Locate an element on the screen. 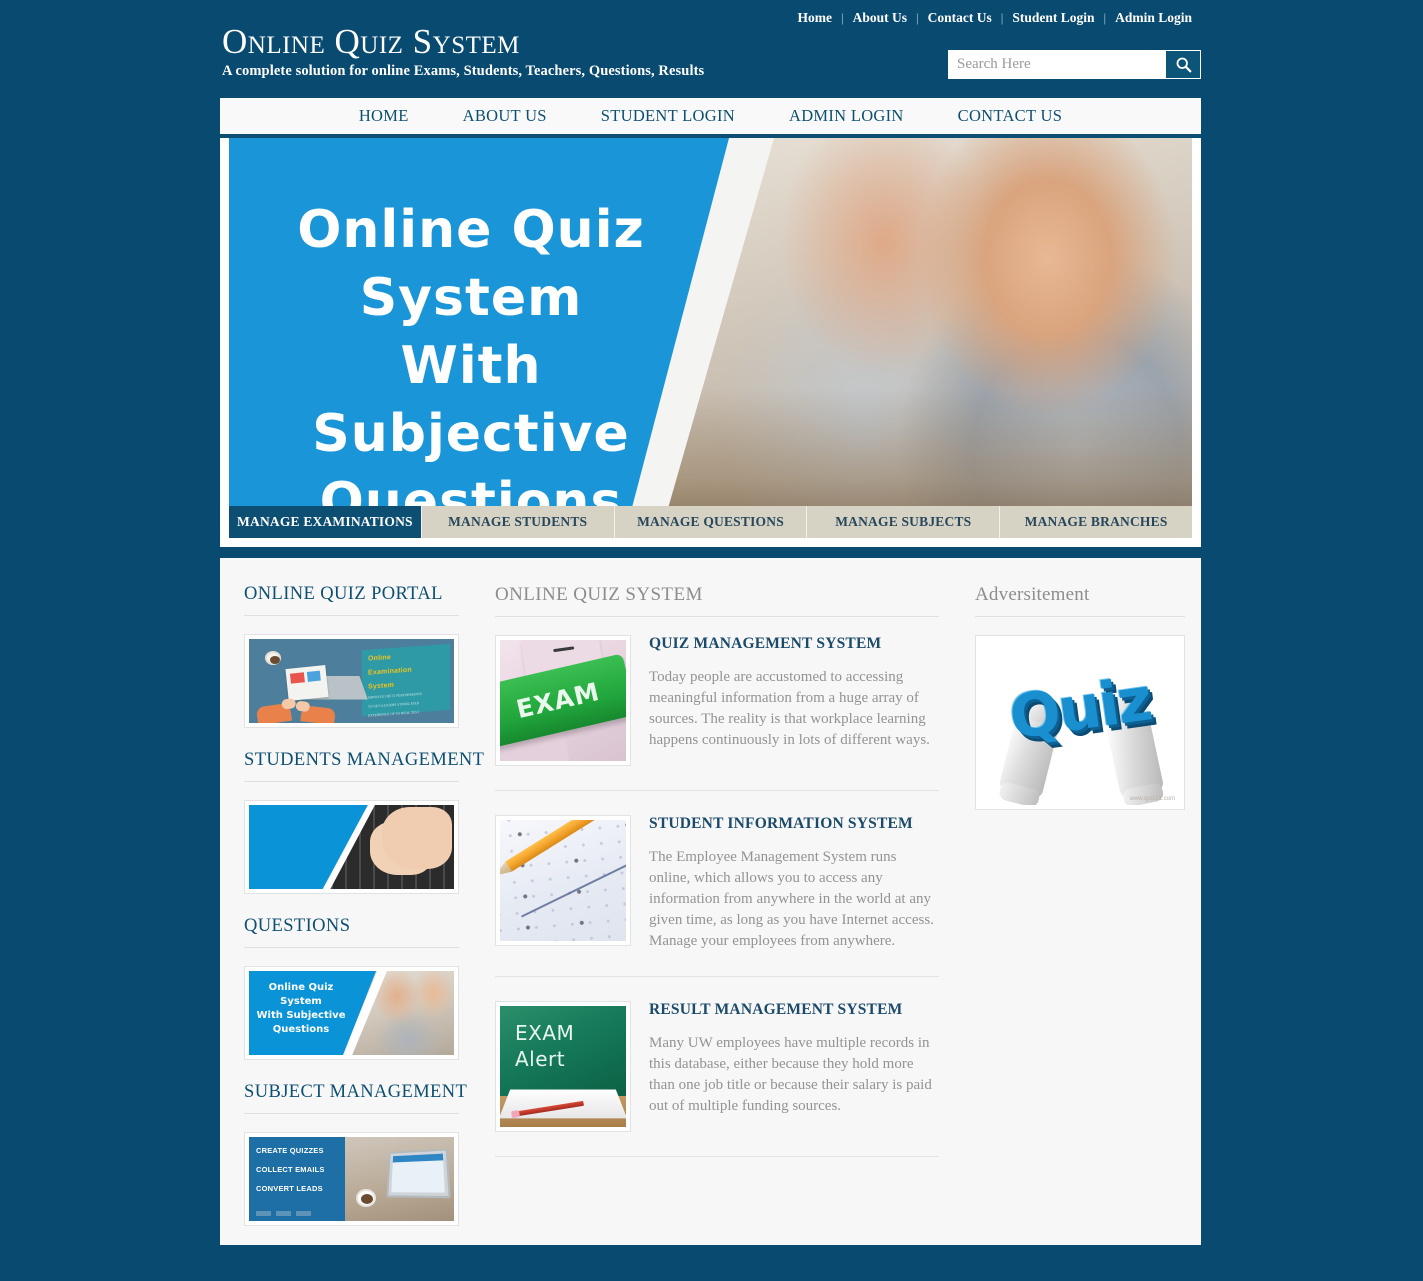 Image resolution: width=1423 pixels, height=1281 pixels. ad-line-1: CREATE QUIZZES is located at coordinates (290, 1150).